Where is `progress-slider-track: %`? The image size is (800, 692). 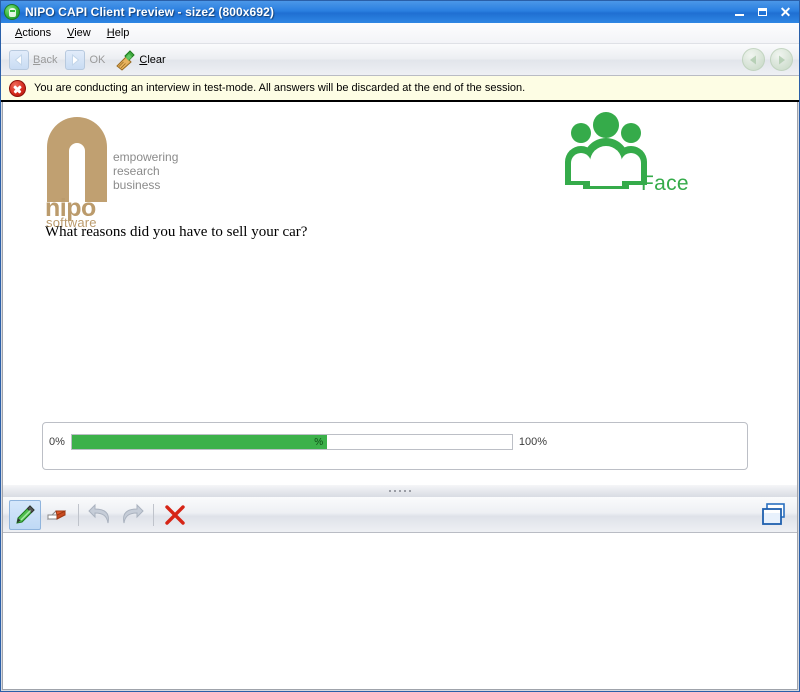 progress-slider-track: % is located at coordinates (291, 442).